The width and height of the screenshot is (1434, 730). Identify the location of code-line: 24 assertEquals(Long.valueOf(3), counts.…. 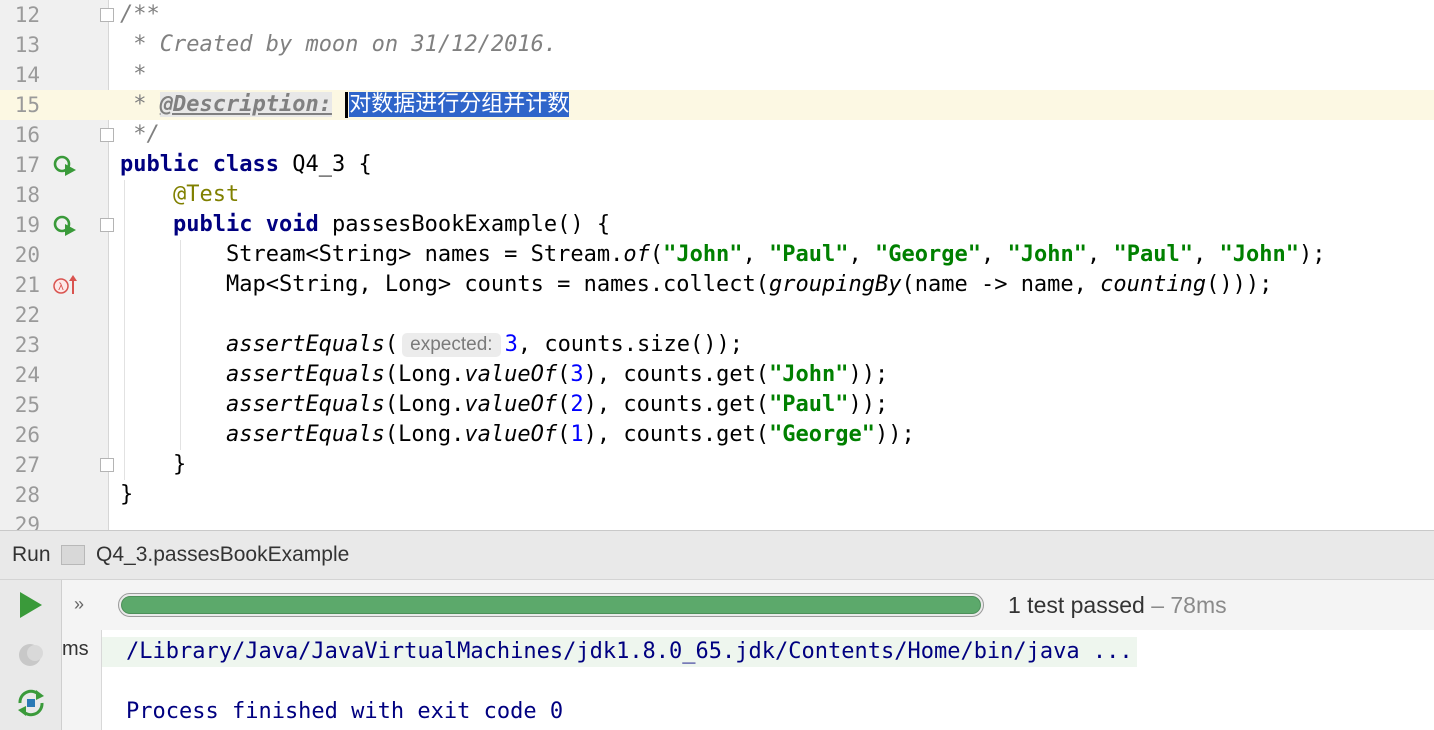
(717, 375).